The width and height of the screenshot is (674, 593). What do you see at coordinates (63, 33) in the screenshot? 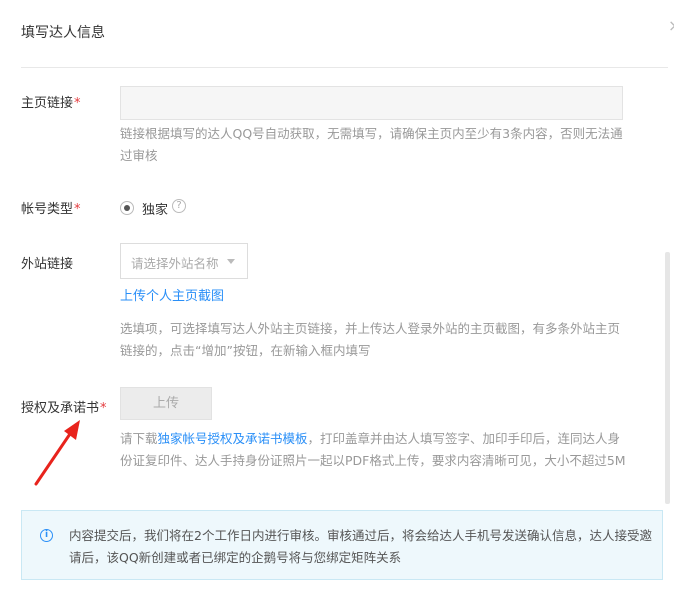
I see `dialog-title: 填写达人信息` at bounding box center [63, 33].